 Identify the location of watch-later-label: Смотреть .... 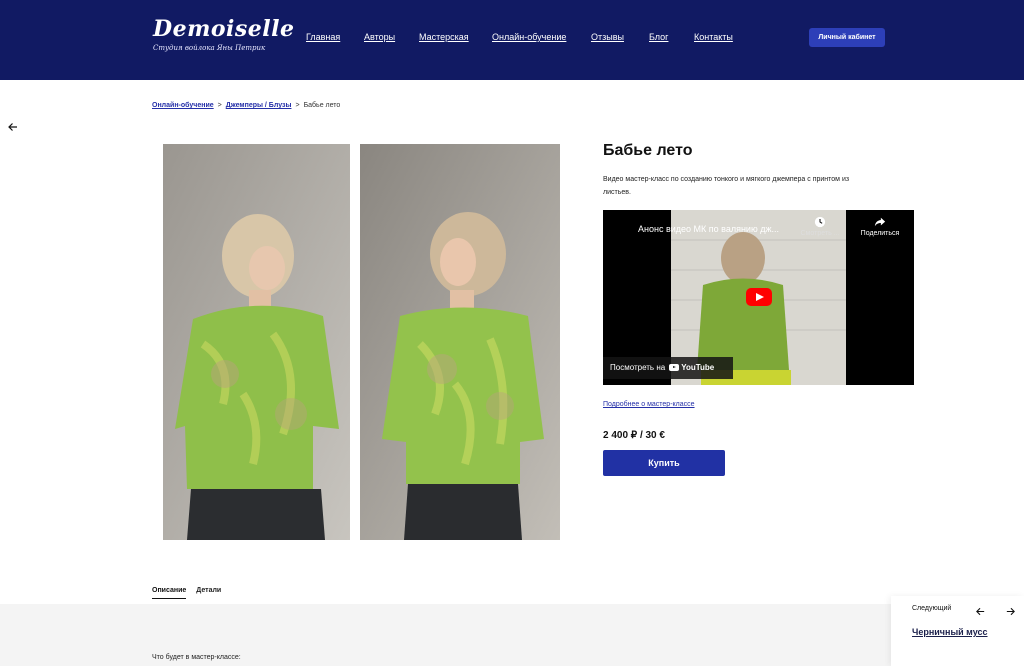
(820, 233).